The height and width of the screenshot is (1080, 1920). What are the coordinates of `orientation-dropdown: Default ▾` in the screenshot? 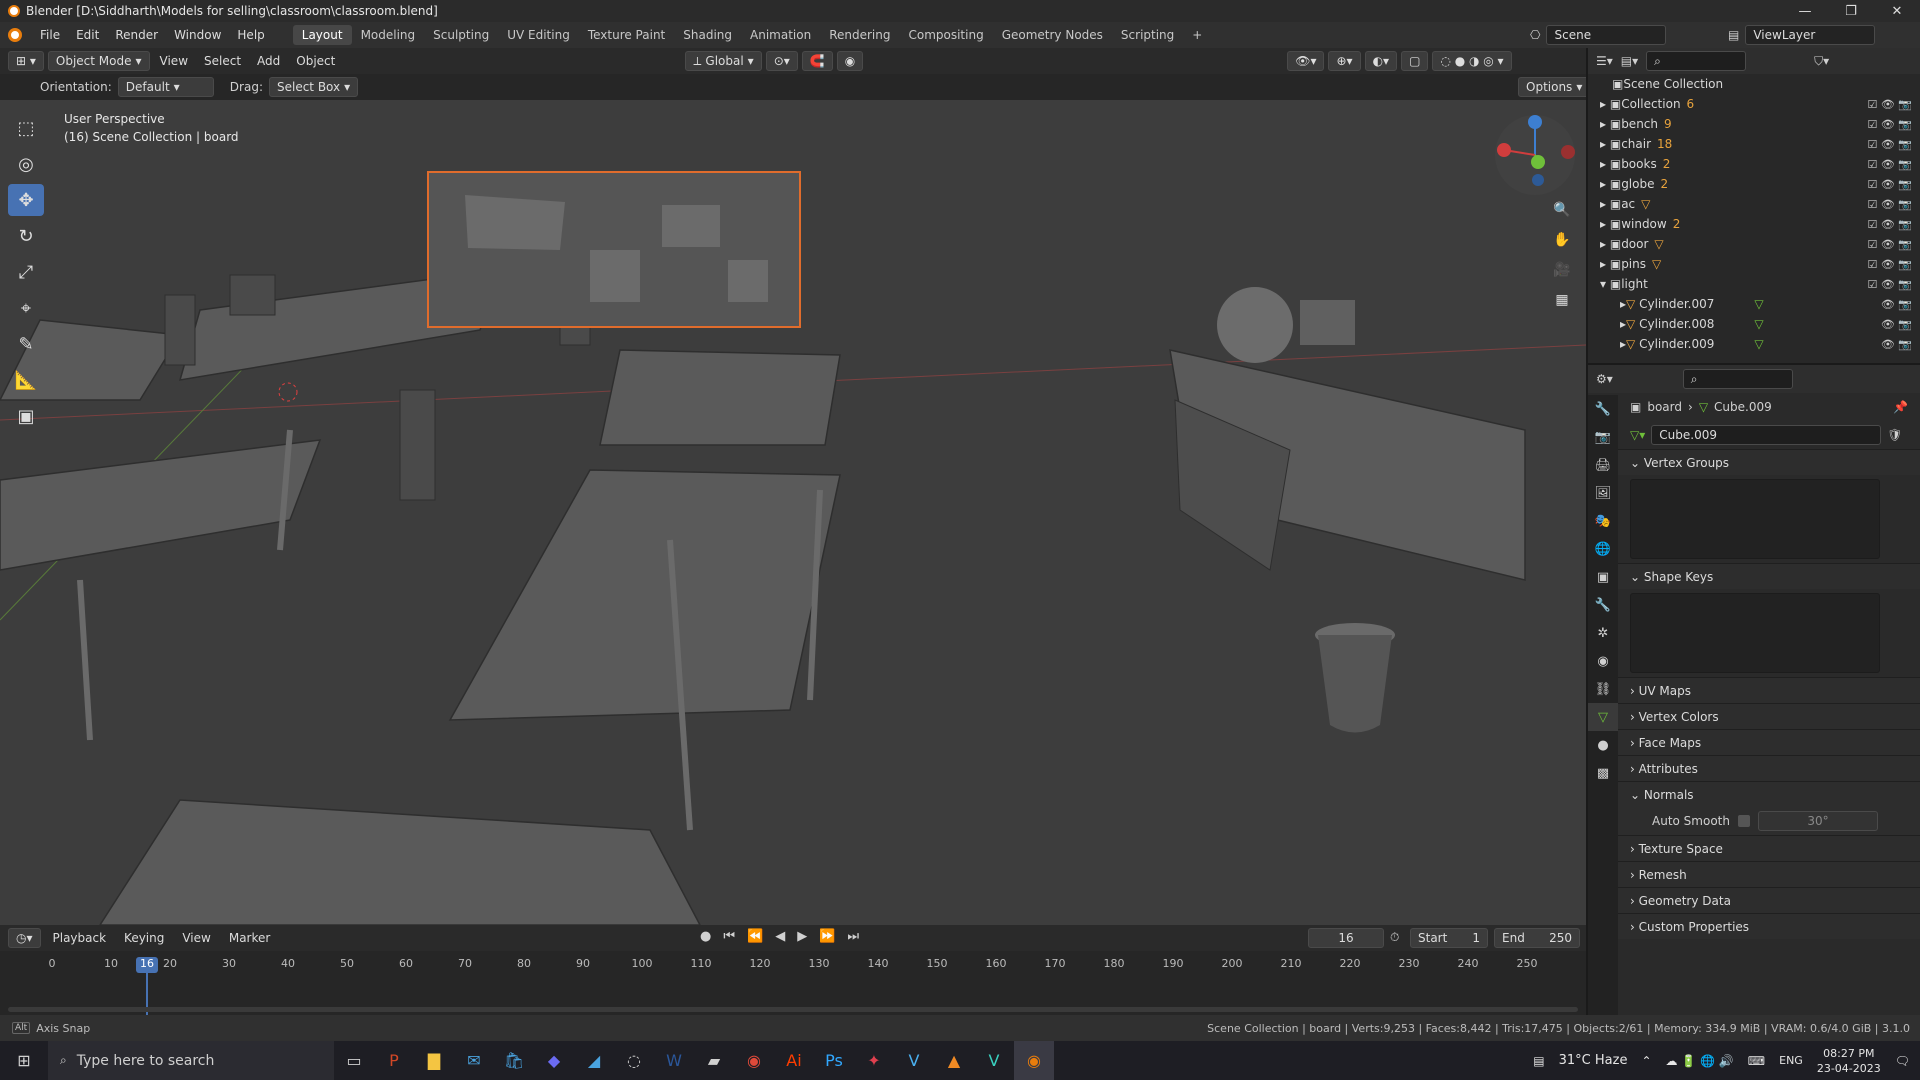 It's located at (165, 87).